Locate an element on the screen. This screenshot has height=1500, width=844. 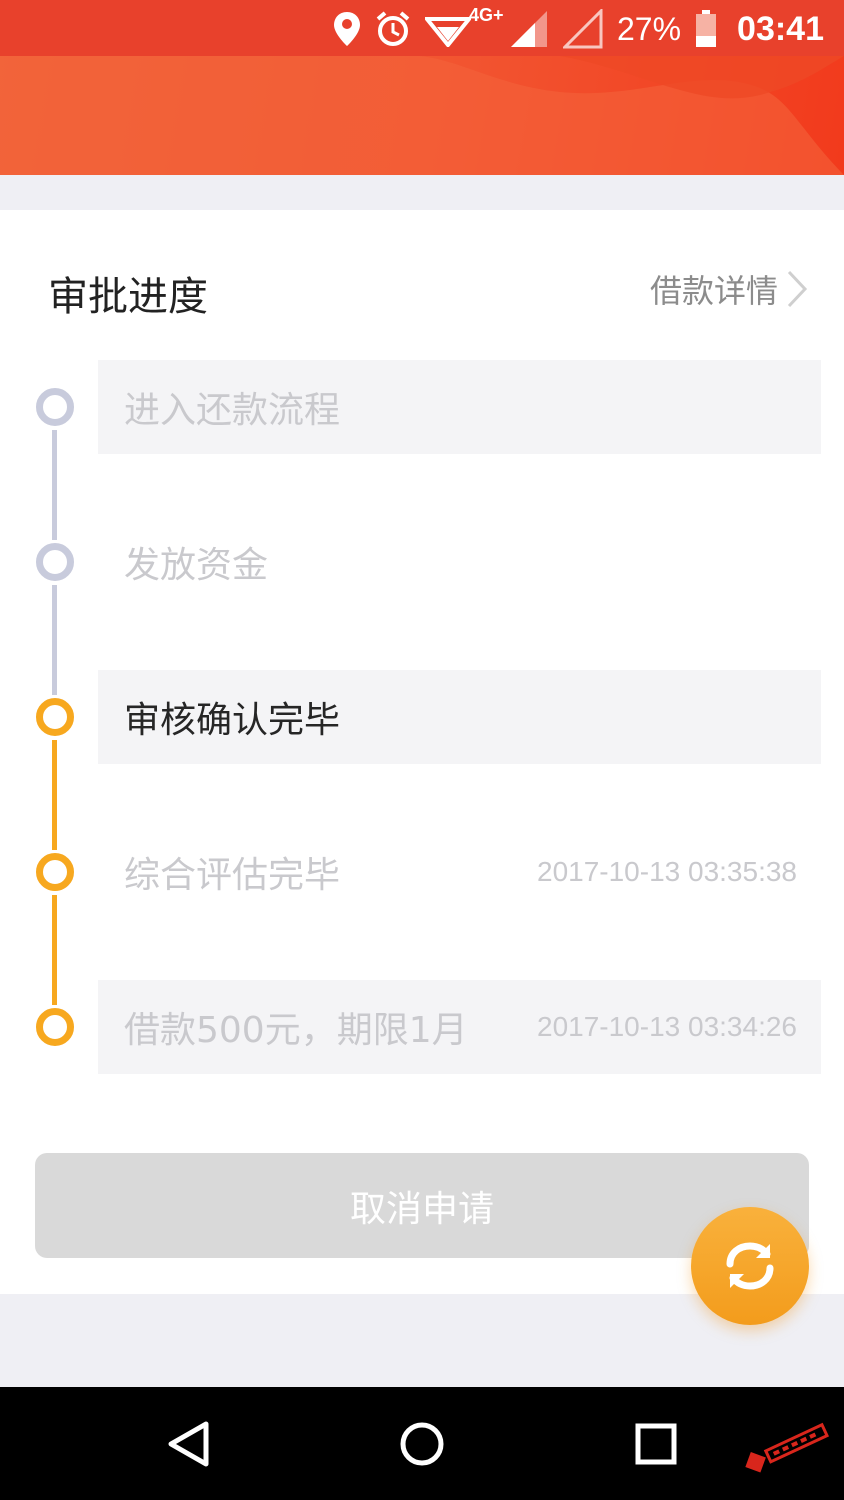
timeline-step: 发放资金 is located at coordinates (422, 562).